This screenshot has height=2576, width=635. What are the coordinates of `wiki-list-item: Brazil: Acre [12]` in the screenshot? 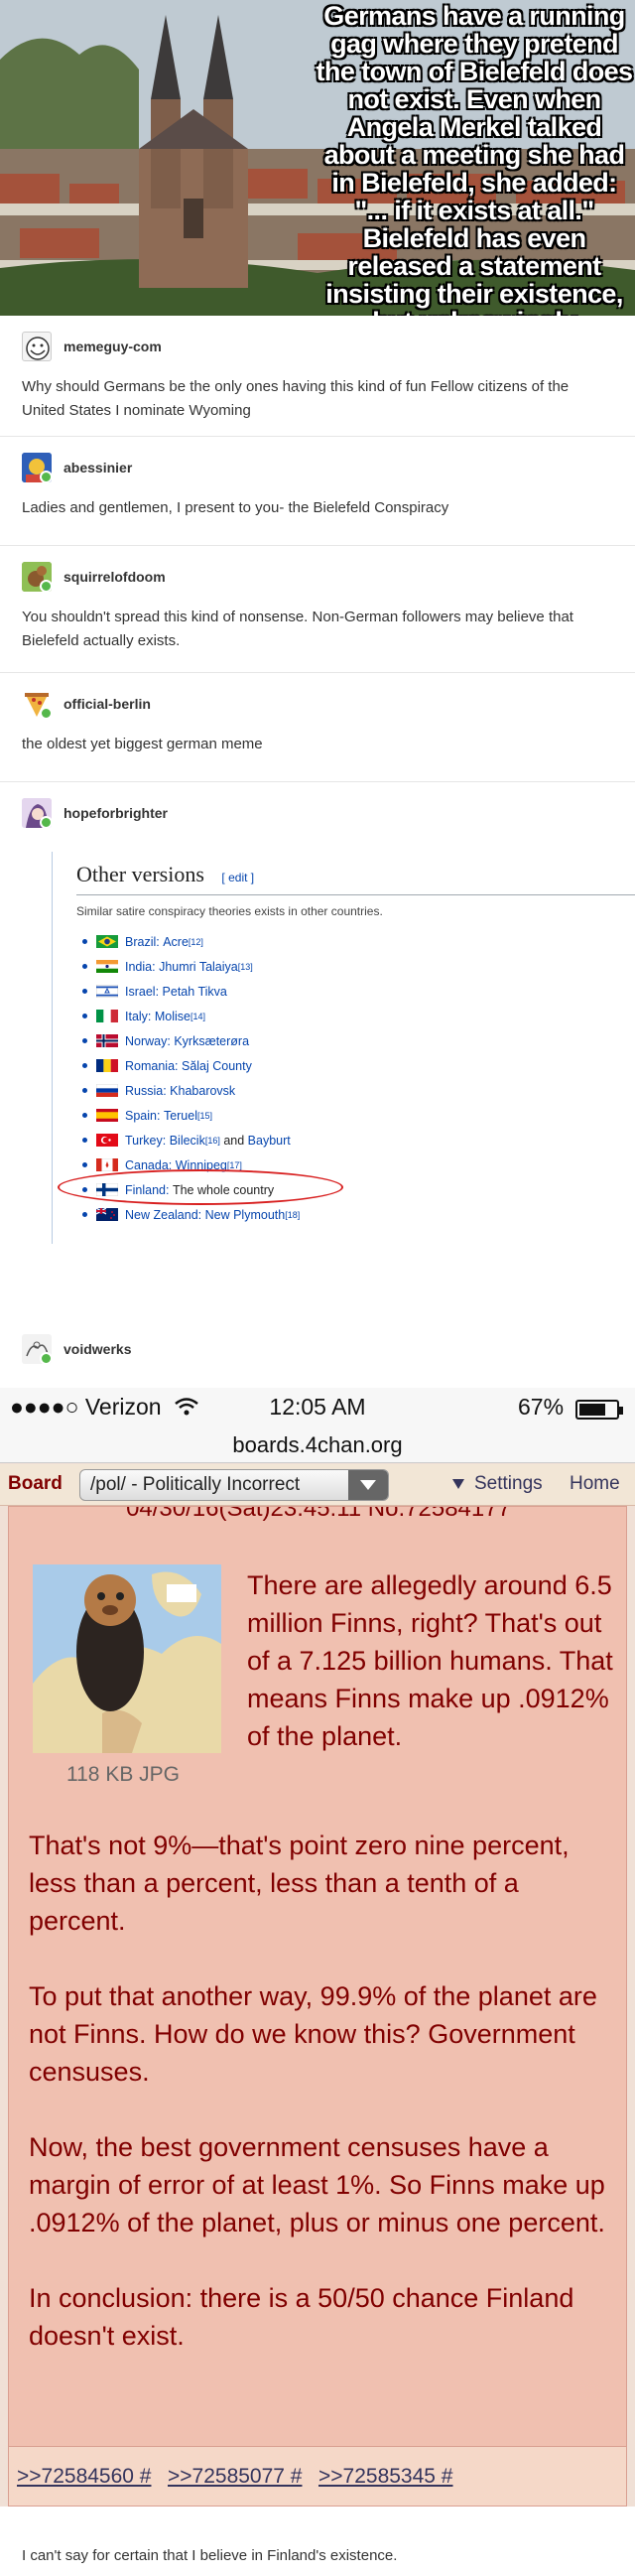 It's located at (191, 941).